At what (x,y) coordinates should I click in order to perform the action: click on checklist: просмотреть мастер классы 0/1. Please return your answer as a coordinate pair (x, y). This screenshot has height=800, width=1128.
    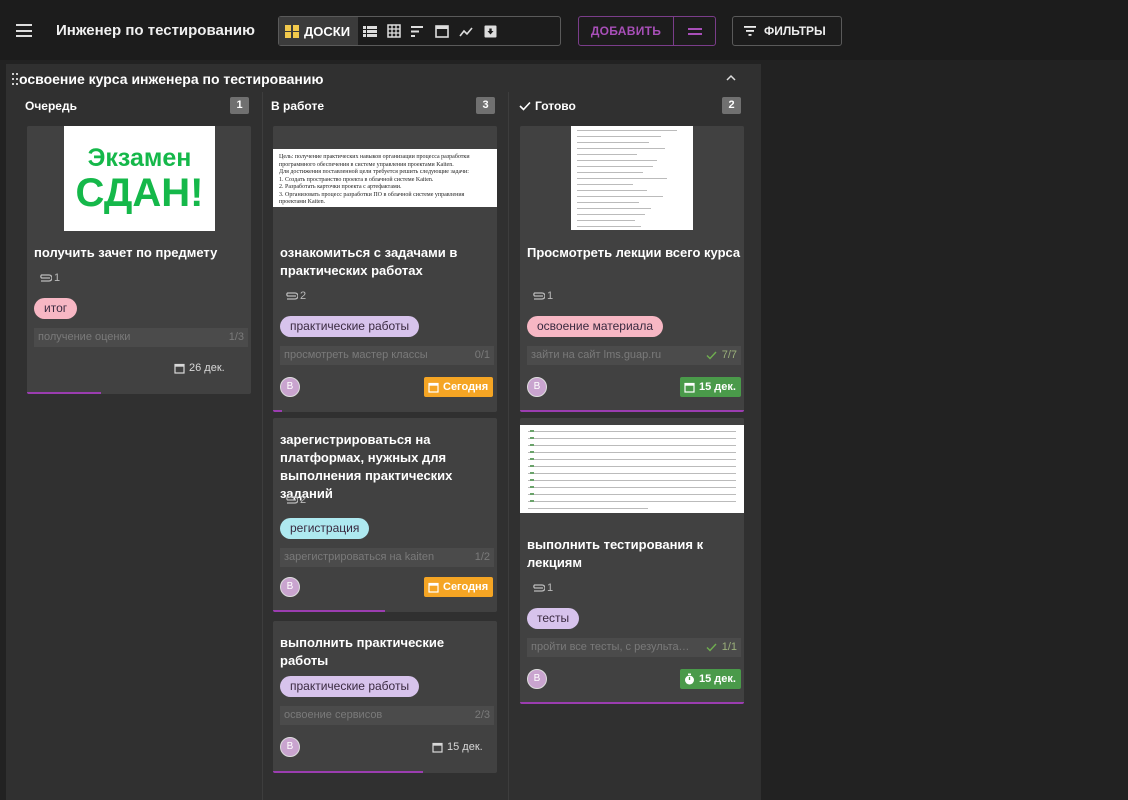
    Looking at the image, I should click on (387, 355).